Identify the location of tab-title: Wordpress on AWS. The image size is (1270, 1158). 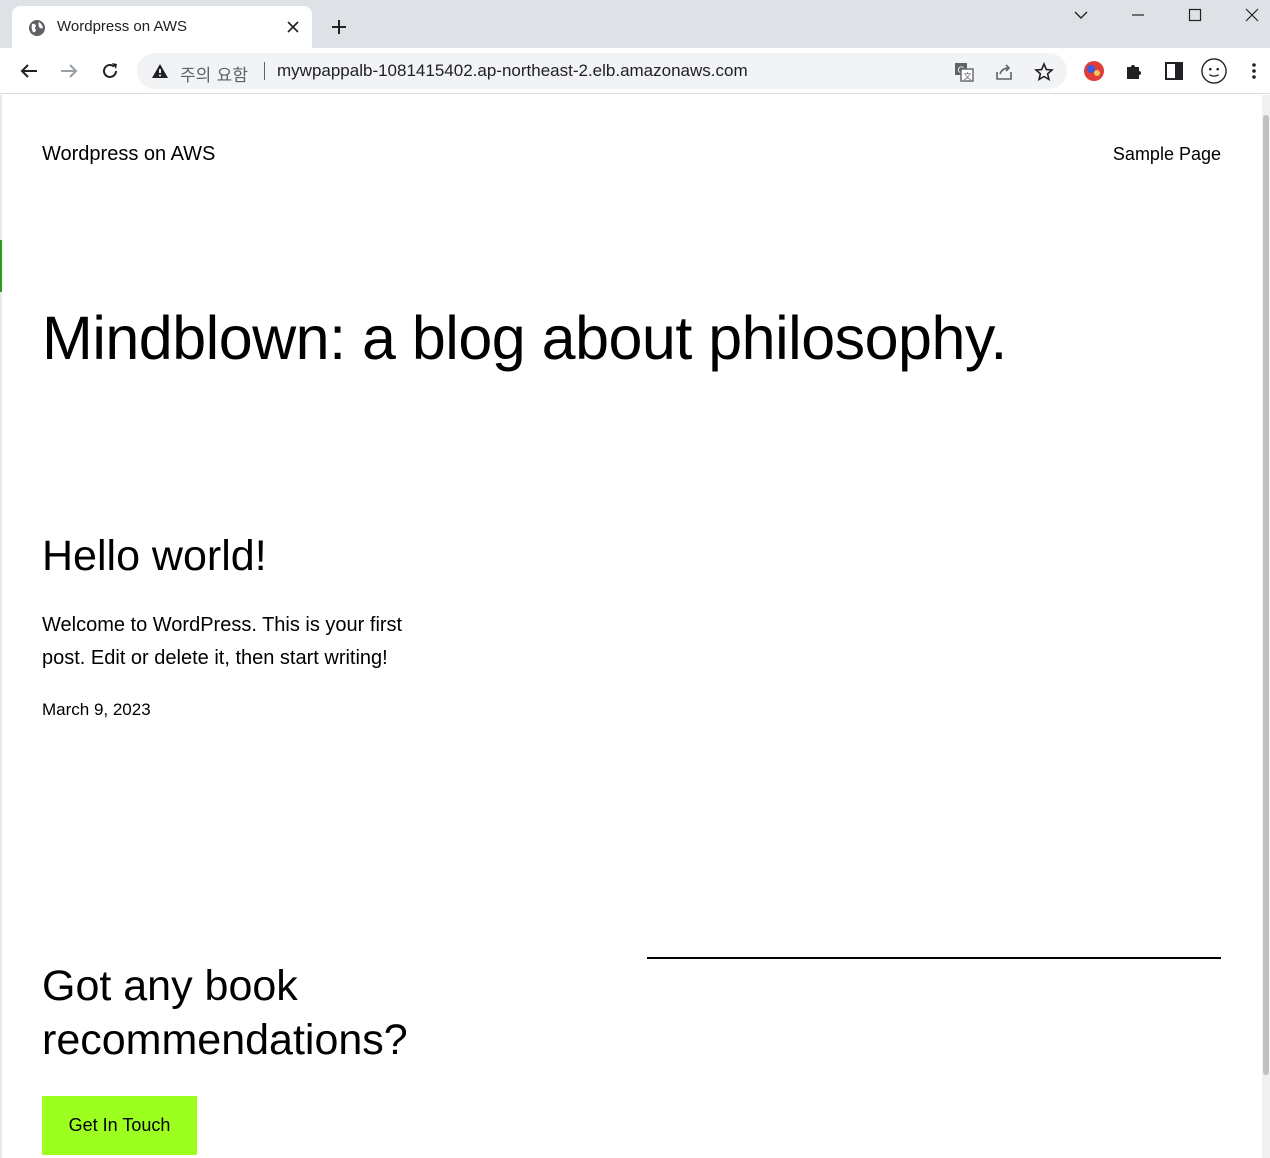
(122, 26).